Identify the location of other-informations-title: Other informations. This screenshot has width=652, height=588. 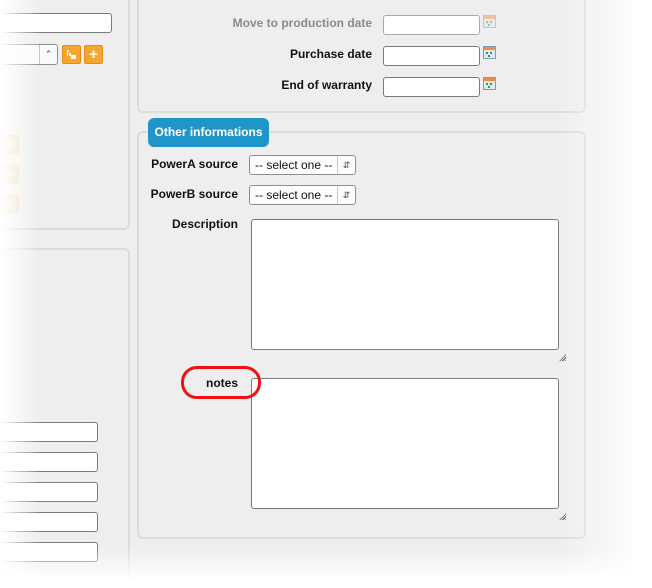
(208, 132).